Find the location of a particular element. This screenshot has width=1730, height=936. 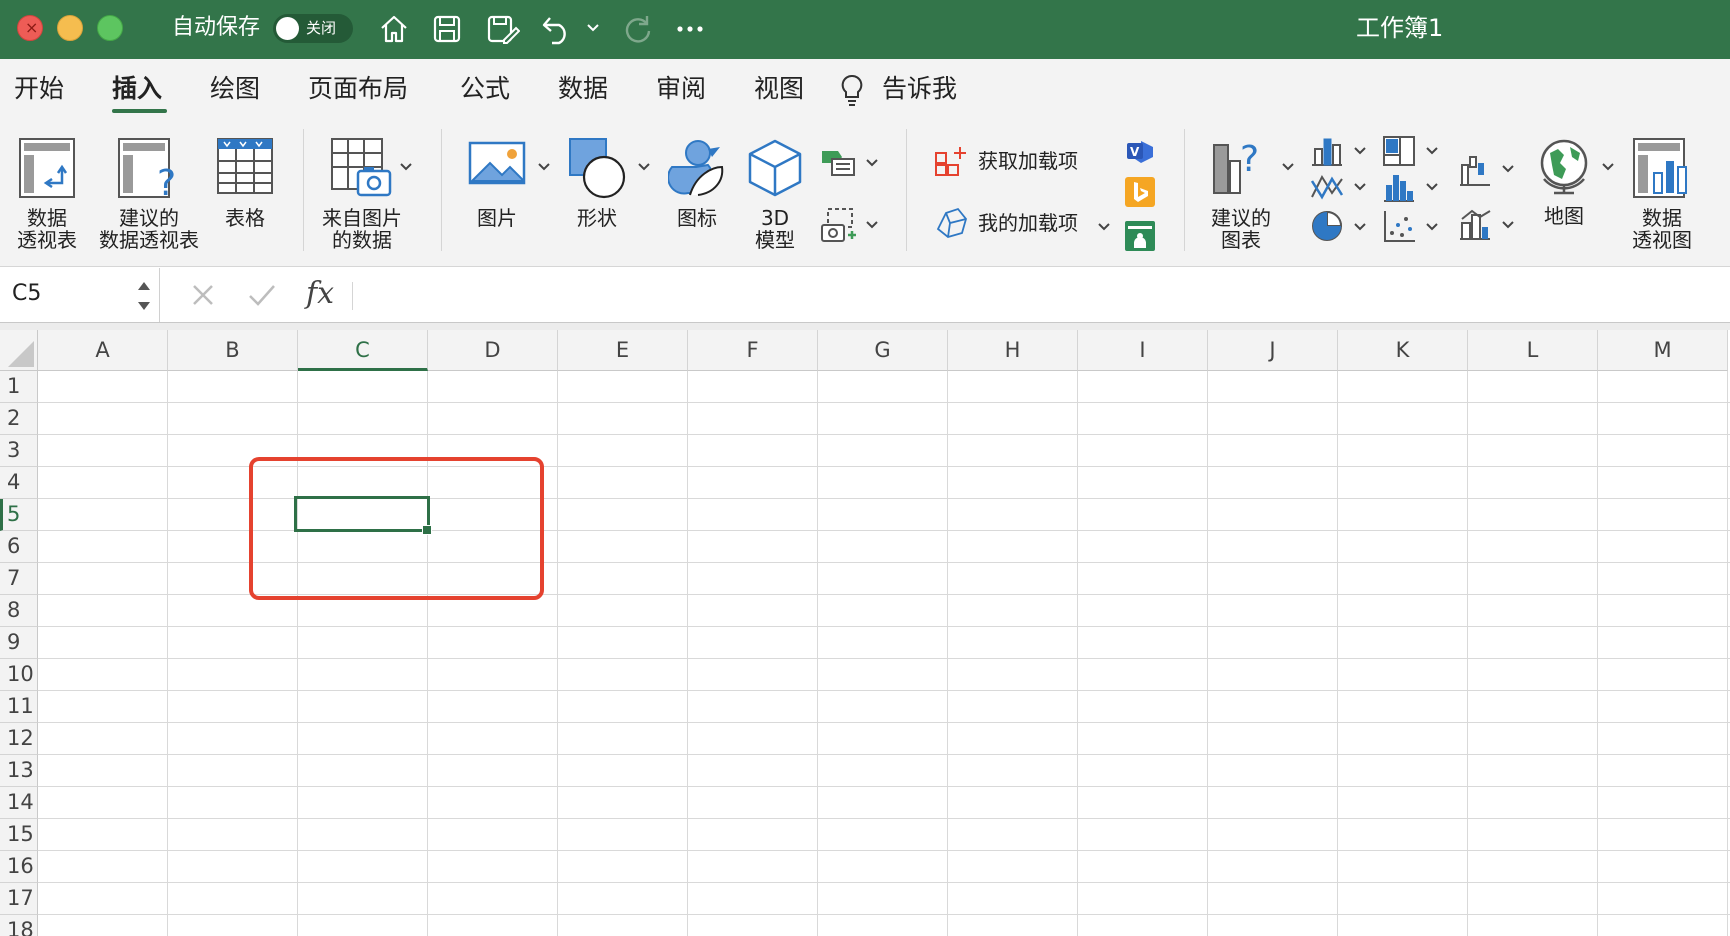

save-icon is located at coordinates (447, 29).